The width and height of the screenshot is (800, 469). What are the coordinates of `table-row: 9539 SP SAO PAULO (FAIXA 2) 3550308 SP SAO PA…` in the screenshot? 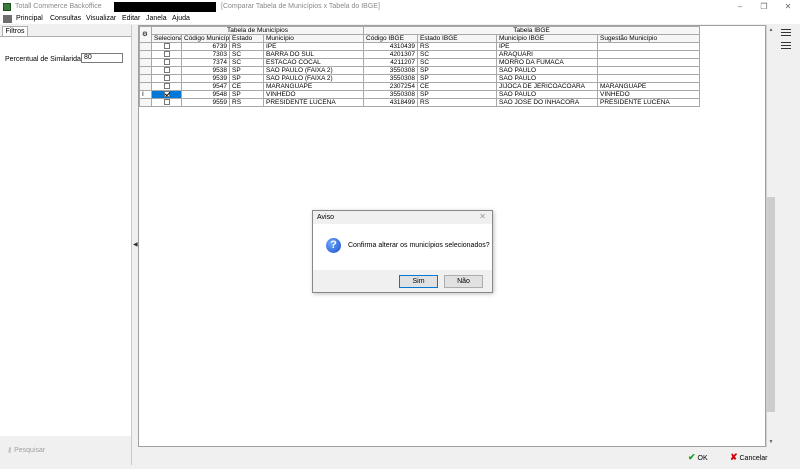 It's located at (420, 78).